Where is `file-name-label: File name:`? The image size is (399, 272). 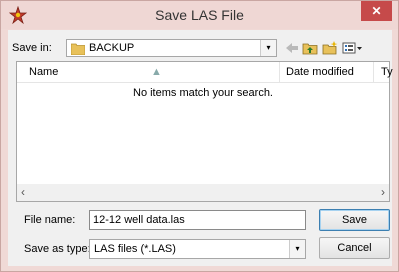 file-name-label: File name: is located at coordinates (50, 220).